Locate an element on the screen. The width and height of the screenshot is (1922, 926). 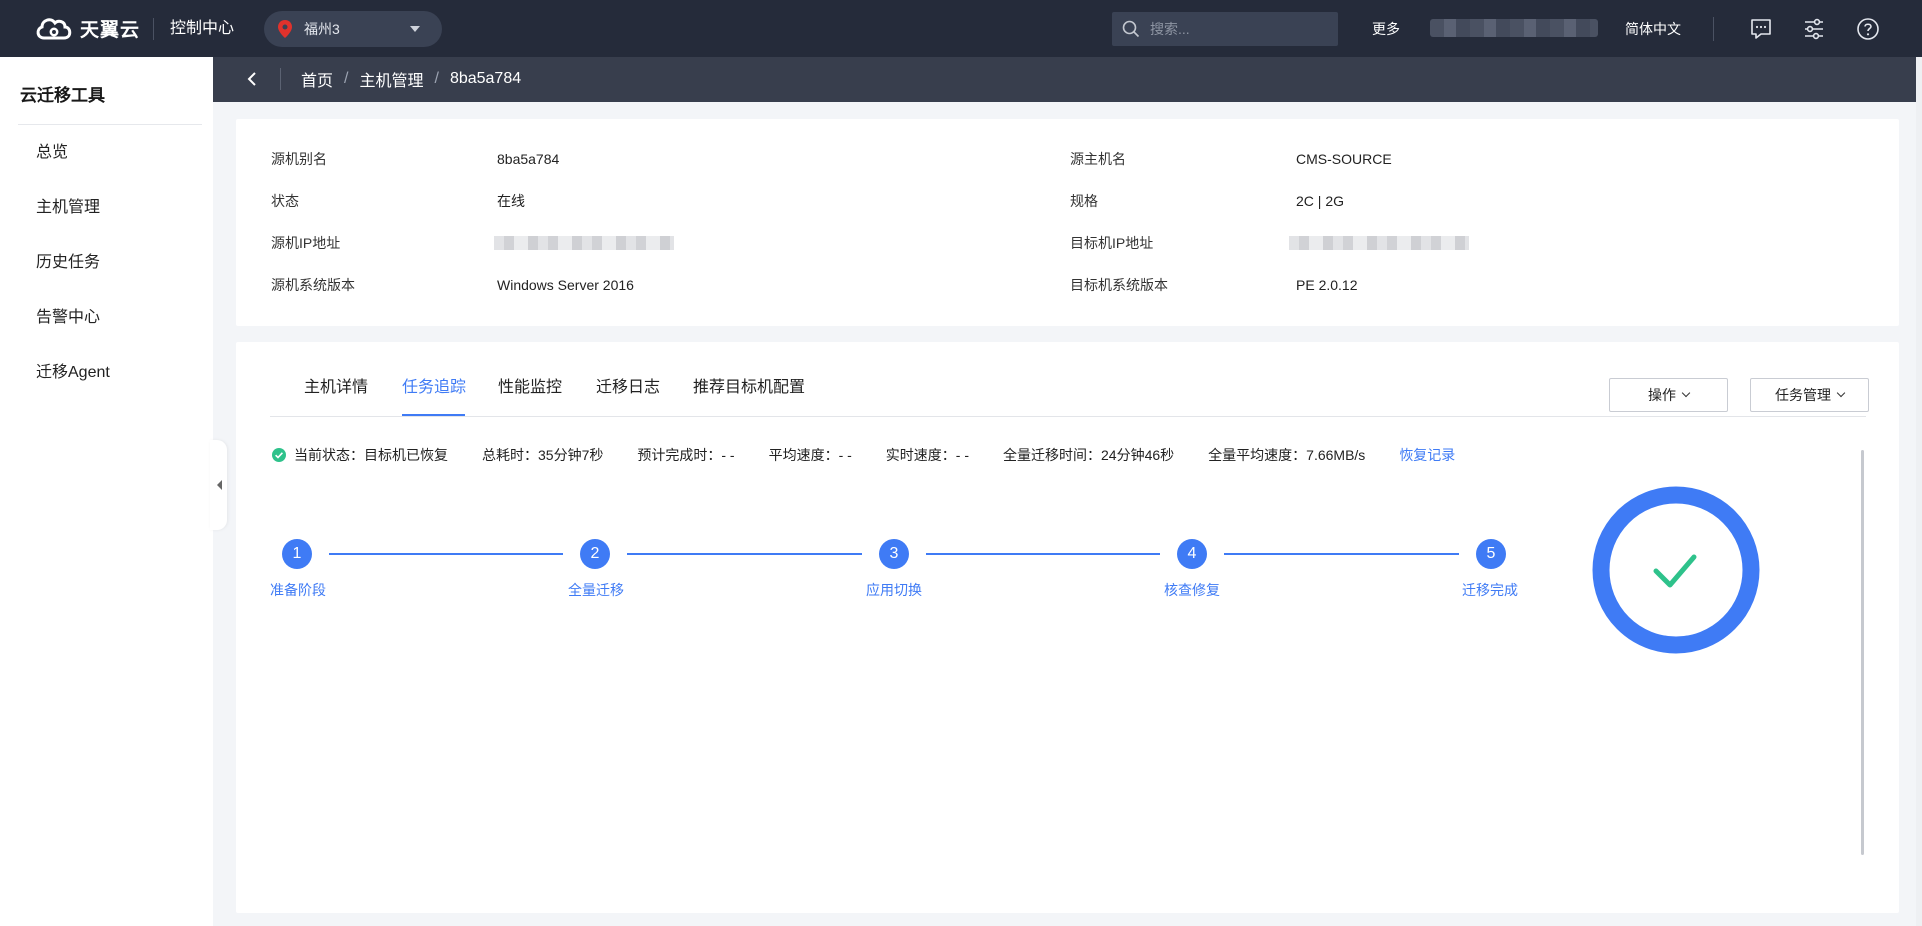
sidebar-item-overview: 总览 is located at coordinates (52, 153).